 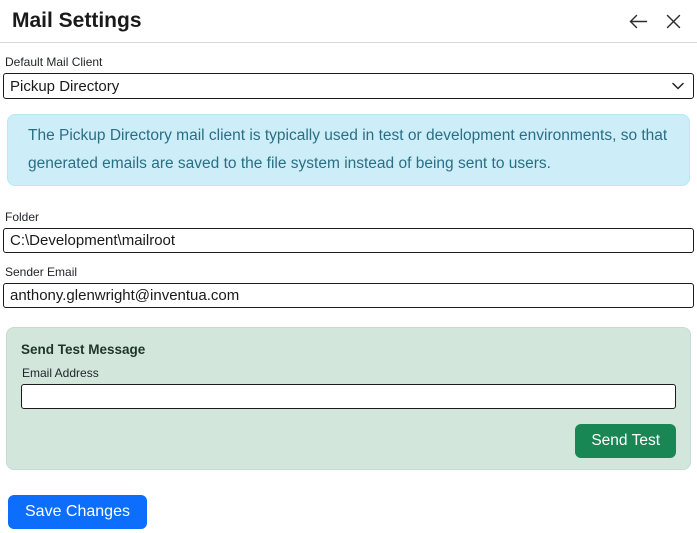 I want to click on test-email-input, so click(x=348, y=396).